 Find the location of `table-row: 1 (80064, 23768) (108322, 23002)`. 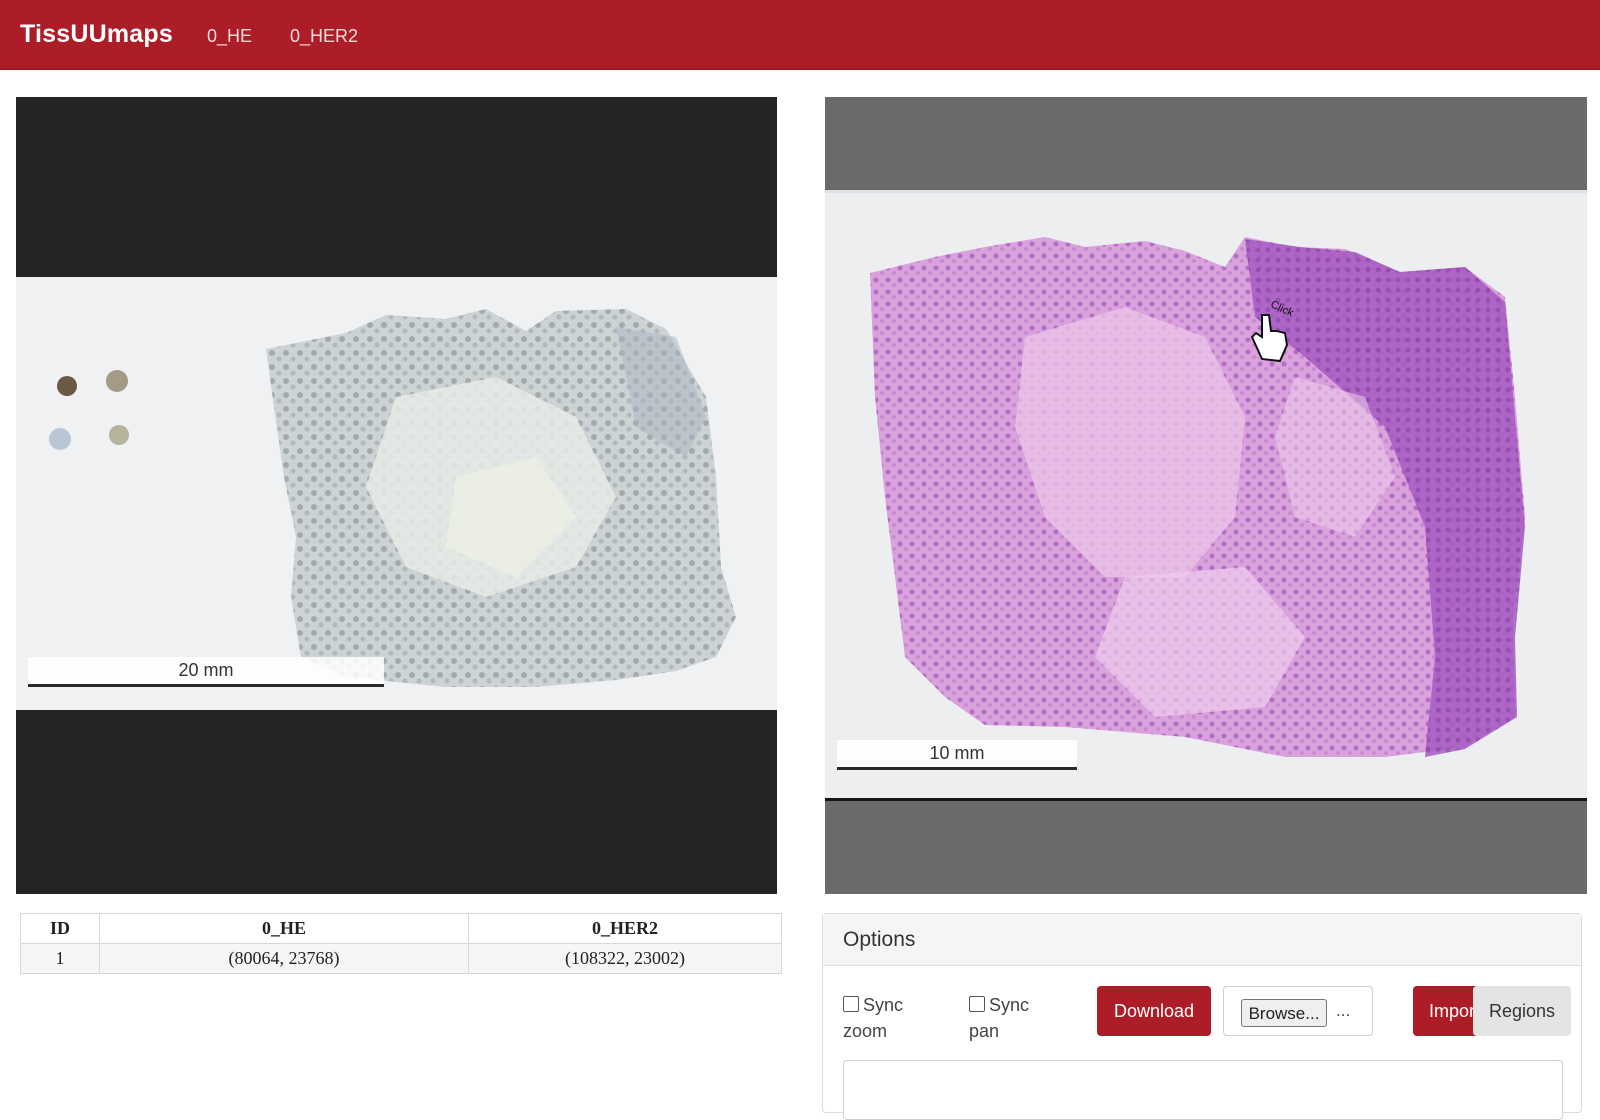

table-row: 1 (80064, 23768) (108322, 23002) is located at coordinates (401, 958).